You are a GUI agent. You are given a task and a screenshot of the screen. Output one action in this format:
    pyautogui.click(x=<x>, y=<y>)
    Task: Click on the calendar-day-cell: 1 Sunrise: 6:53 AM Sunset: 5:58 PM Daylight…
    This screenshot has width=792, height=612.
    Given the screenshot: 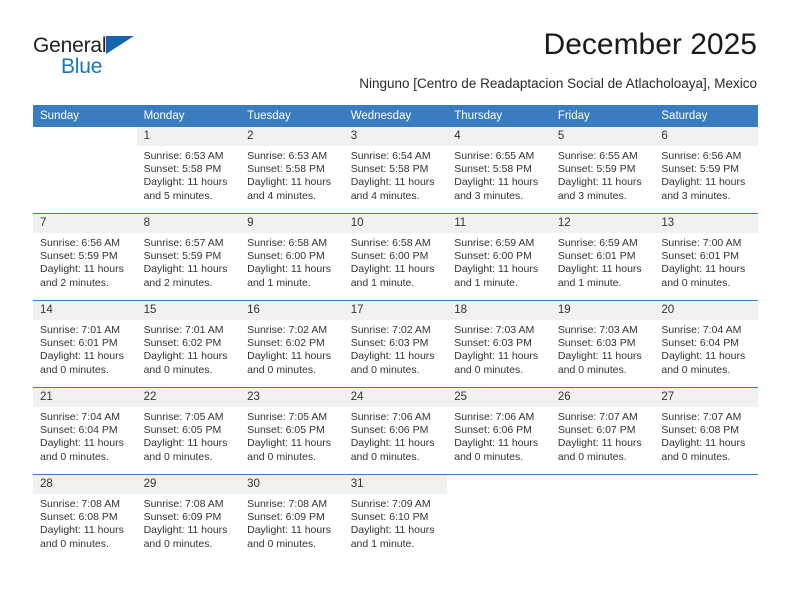 What is the action you would take?
    pyautogui.click(x=188, y=170)
    